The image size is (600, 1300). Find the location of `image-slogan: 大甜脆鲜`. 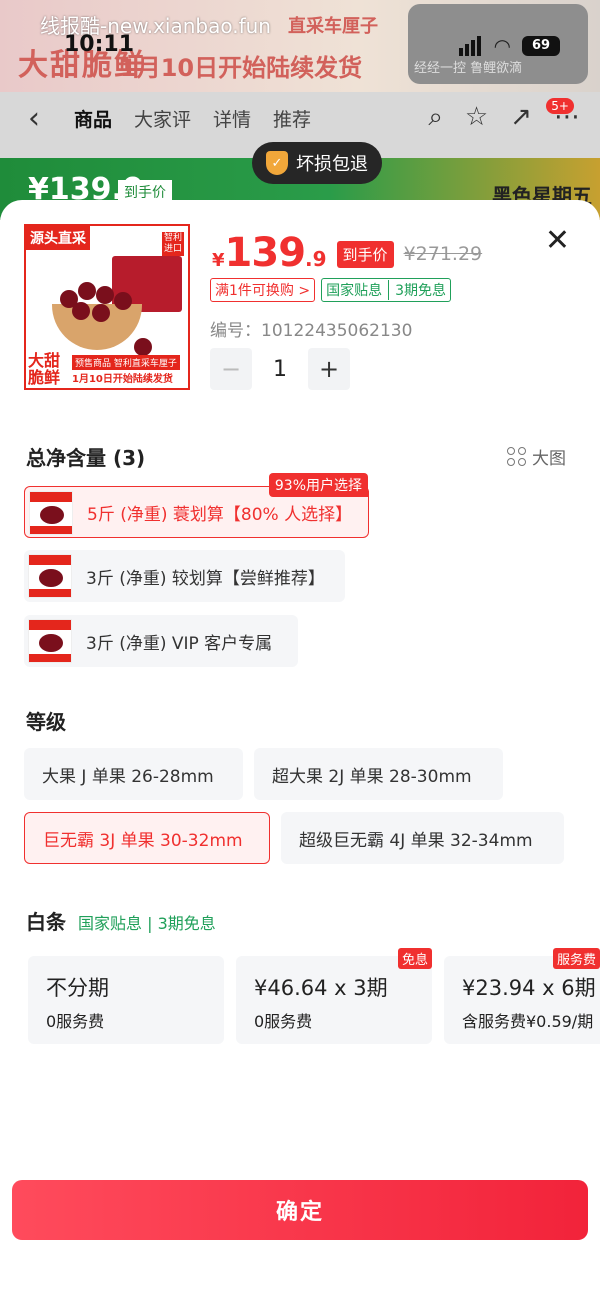

image-slogan: 大甜脆鲜 is located at coordinates (44, 369).